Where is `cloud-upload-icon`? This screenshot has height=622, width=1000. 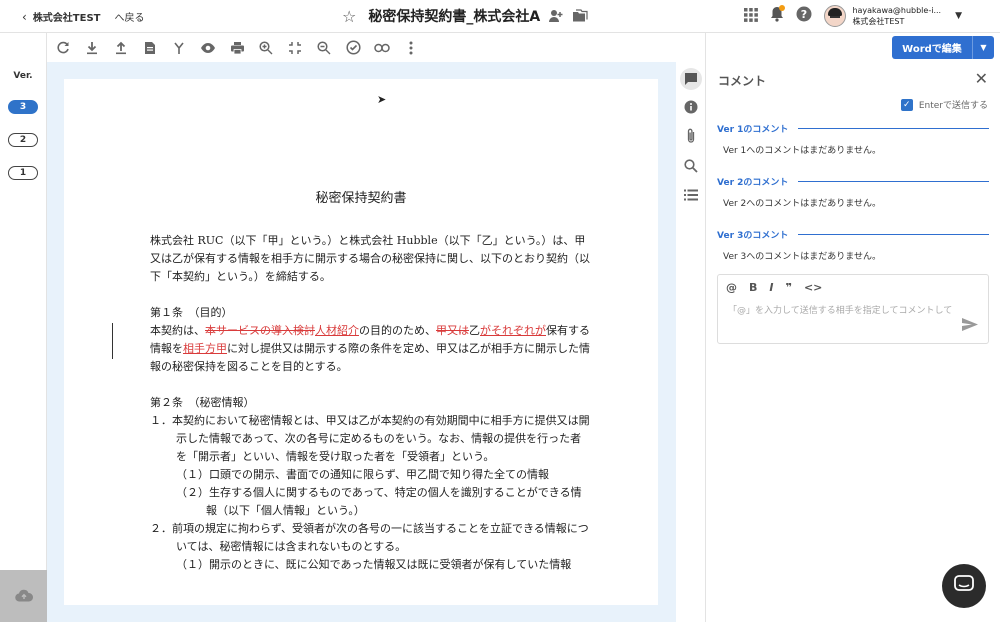
cloud-upload-icon is located at coordinates (23, 596).